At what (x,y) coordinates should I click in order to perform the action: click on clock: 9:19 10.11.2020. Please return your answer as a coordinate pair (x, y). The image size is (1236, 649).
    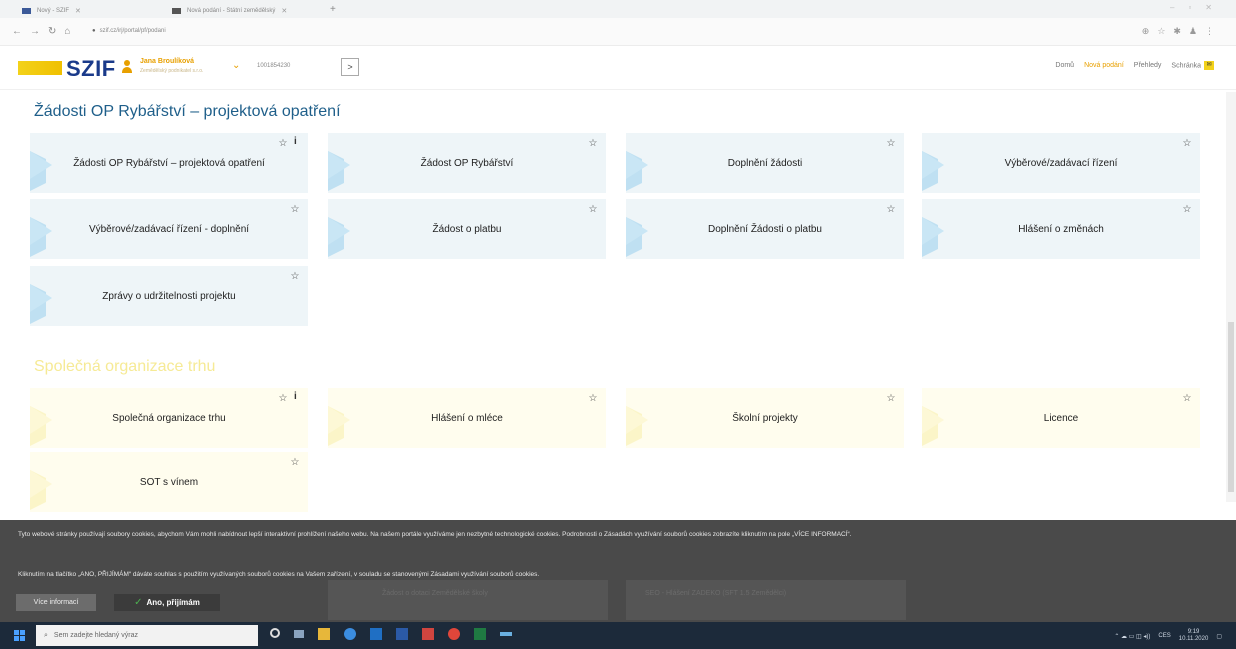
    Looking at the image, I should click on (1194, 636).